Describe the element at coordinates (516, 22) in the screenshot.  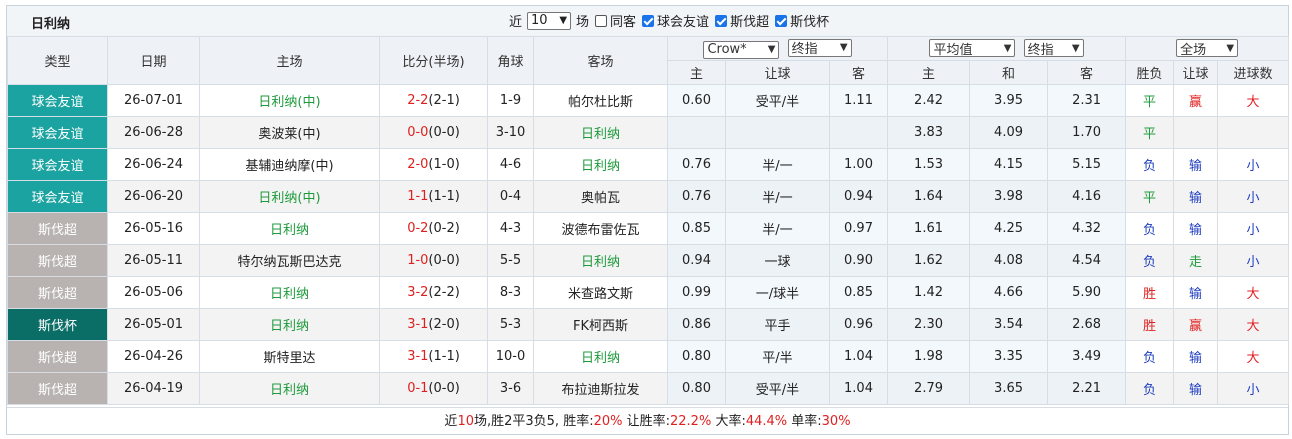
I see `near-label: 近` at that location.